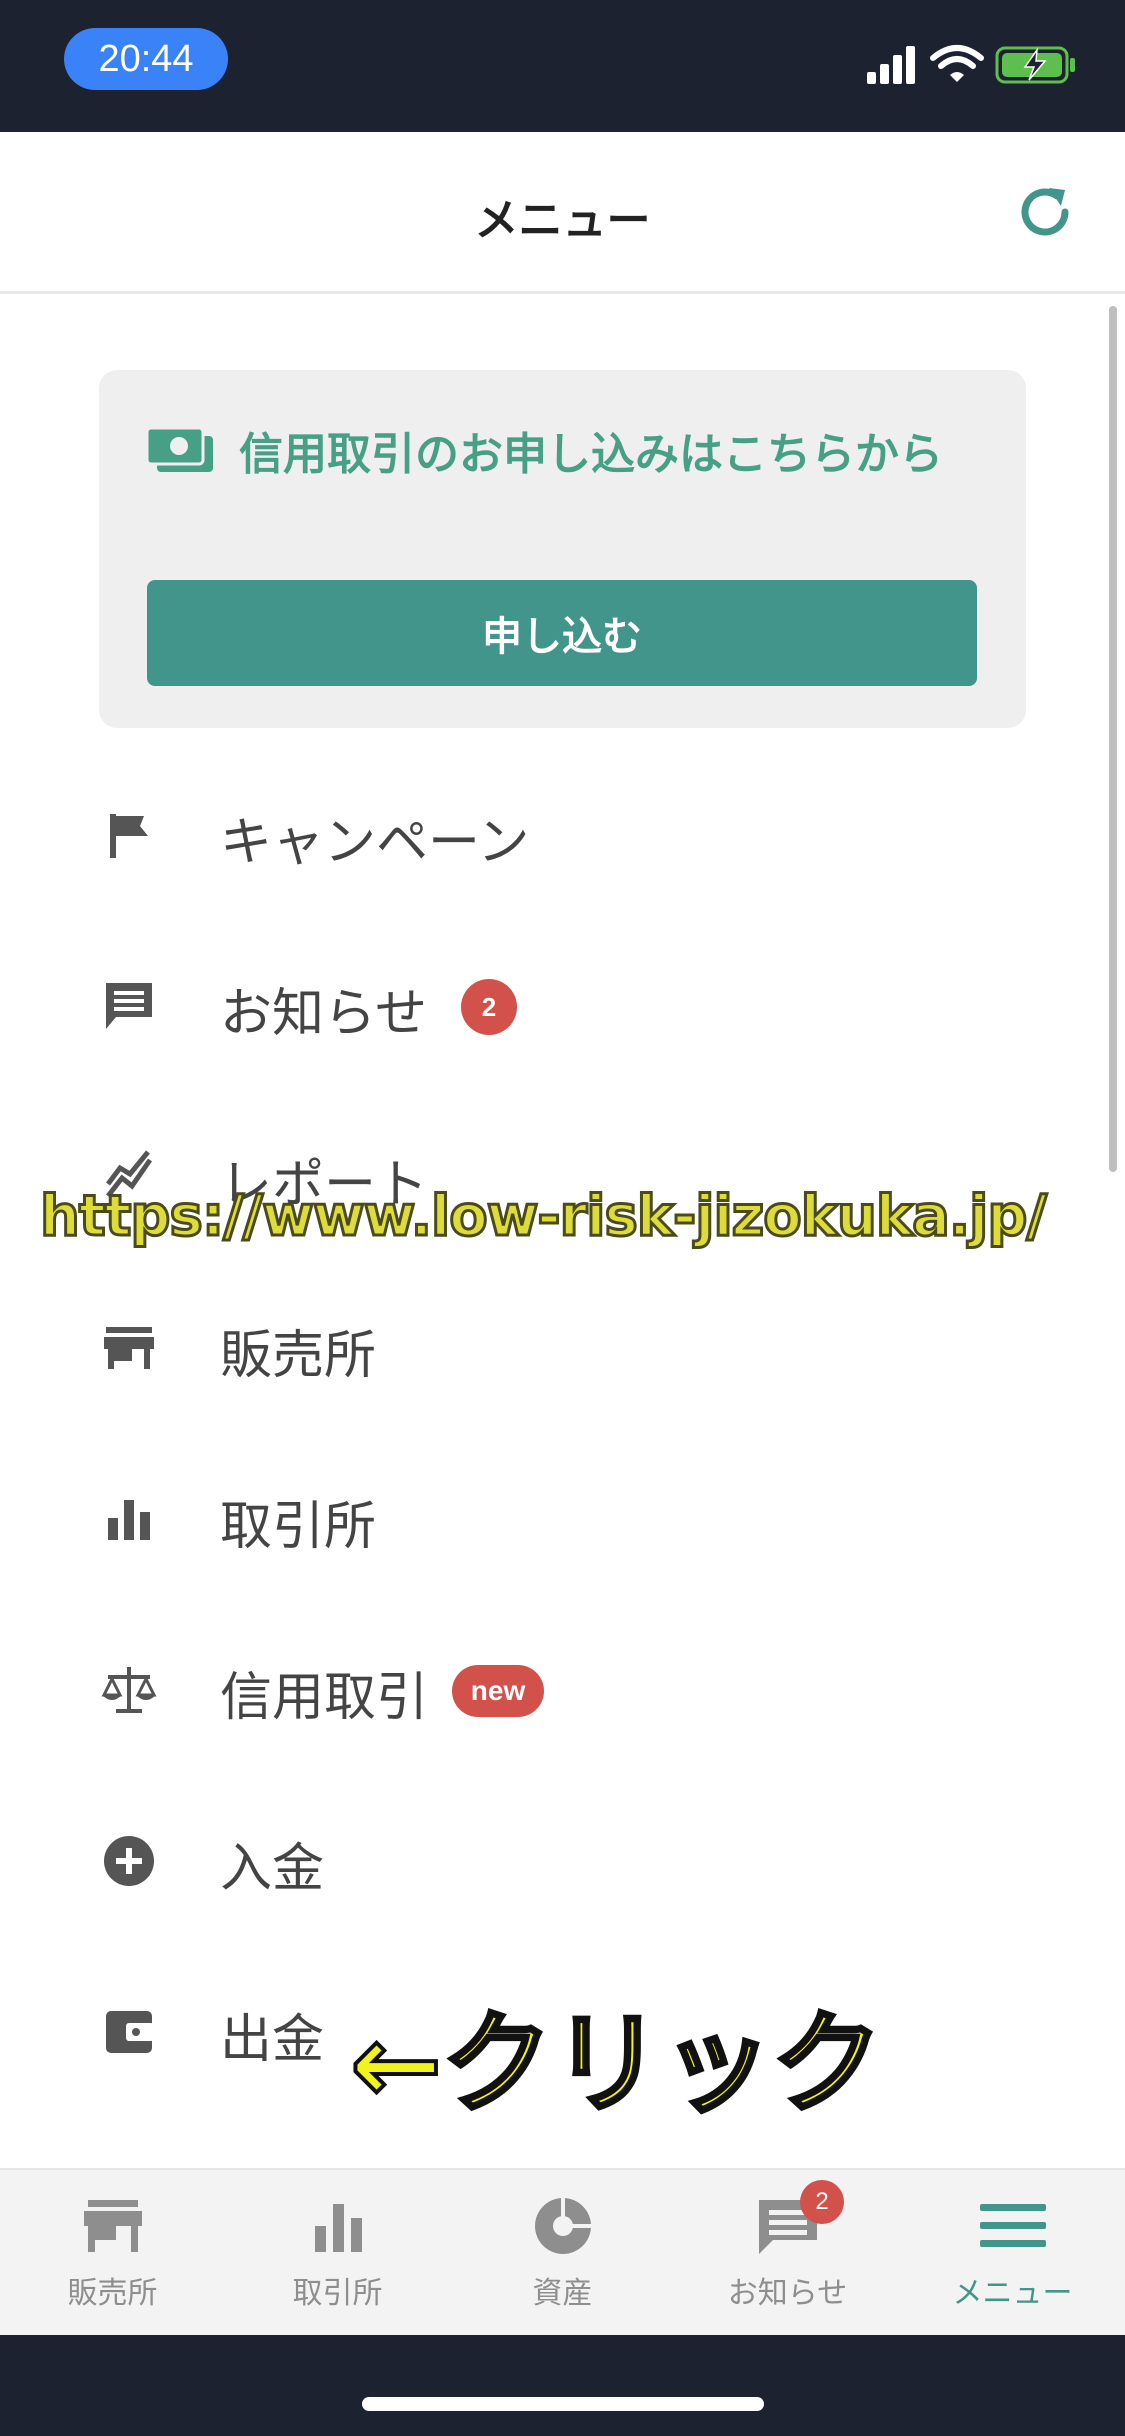  I want to click on bottom-tab-bar: 販売所 取引所 資産 2 お知らせ メニュー, so click(562, 2251).